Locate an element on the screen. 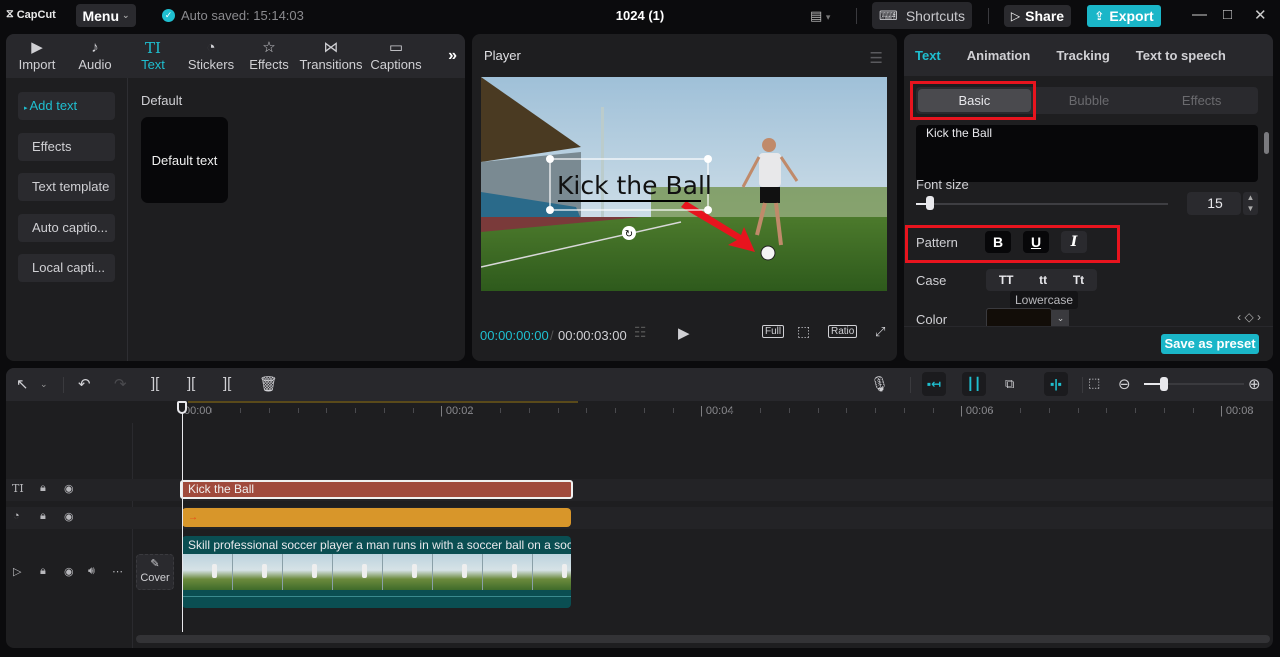 The height and width of the screenshot is (657, 1280). lowercase-button: tt is located at coordinates (1043, 280).